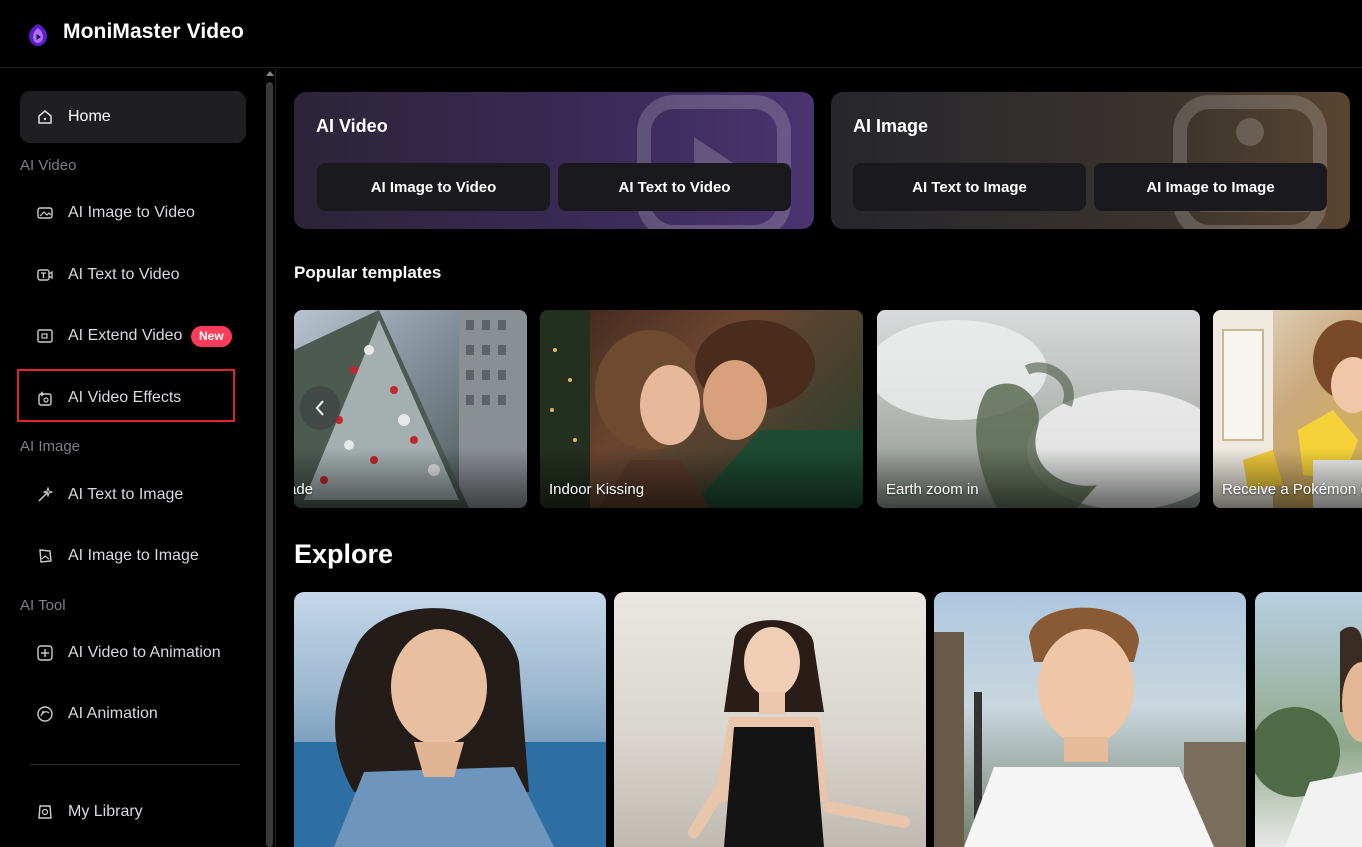  Describe the element at coordinates (969, 187) in the screenshot. I see `ai-text-to-image-button: AI Text to Image` at that location.